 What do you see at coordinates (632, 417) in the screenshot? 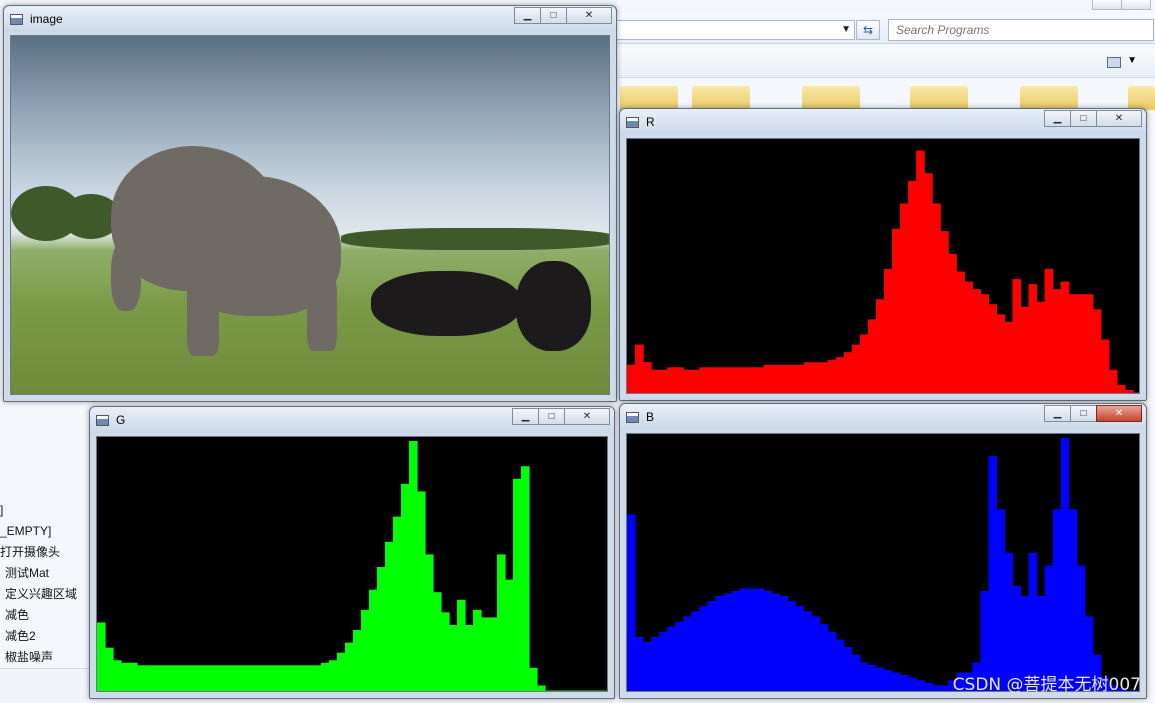
I see `app-icon` at bounding box center [632, 417].